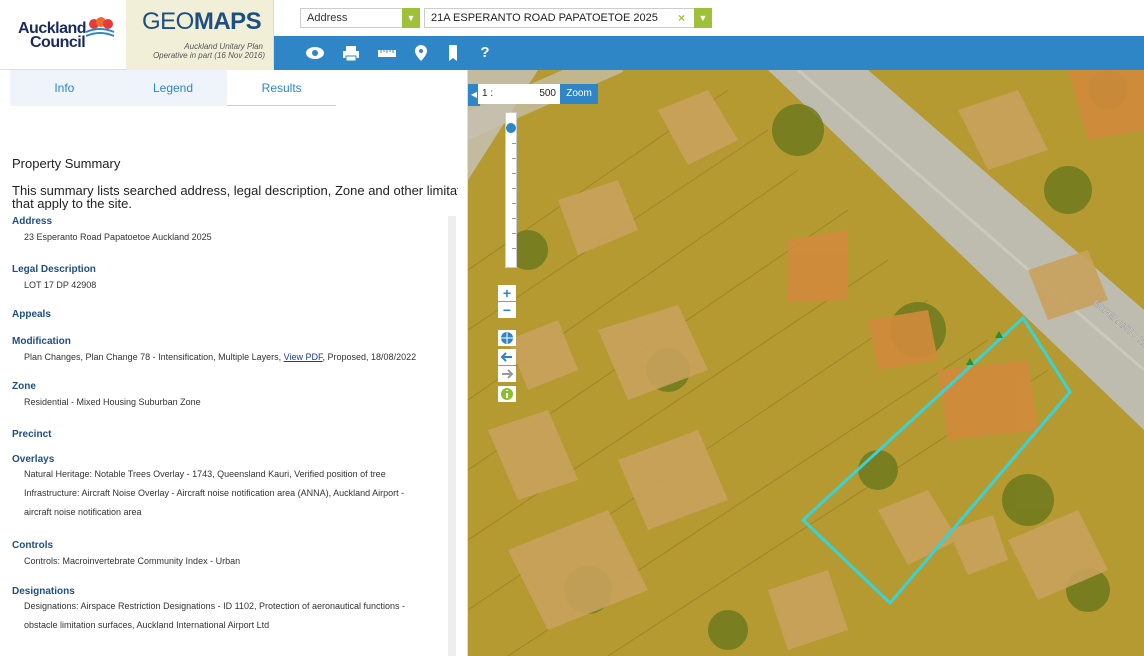  I want to click on scale-input: 1 : 500, so click(519, 94).